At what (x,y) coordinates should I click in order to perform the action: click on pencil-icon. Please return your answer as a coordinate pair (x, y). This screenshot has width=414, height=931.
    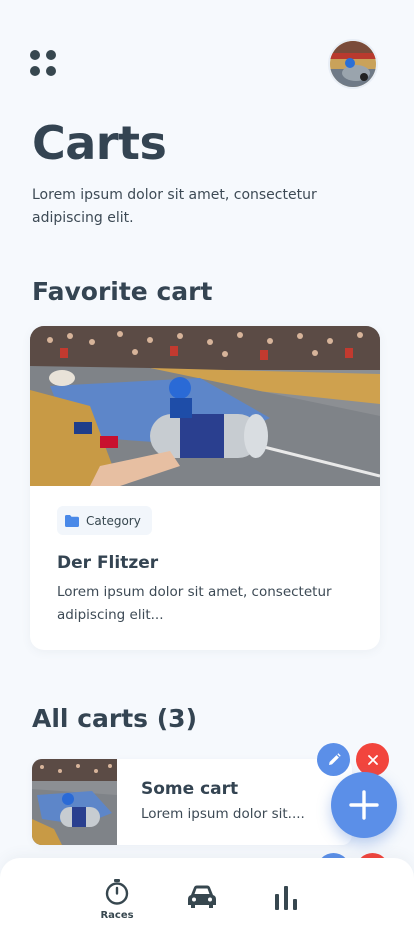
    Looking at the image, I should click on (334, 758).